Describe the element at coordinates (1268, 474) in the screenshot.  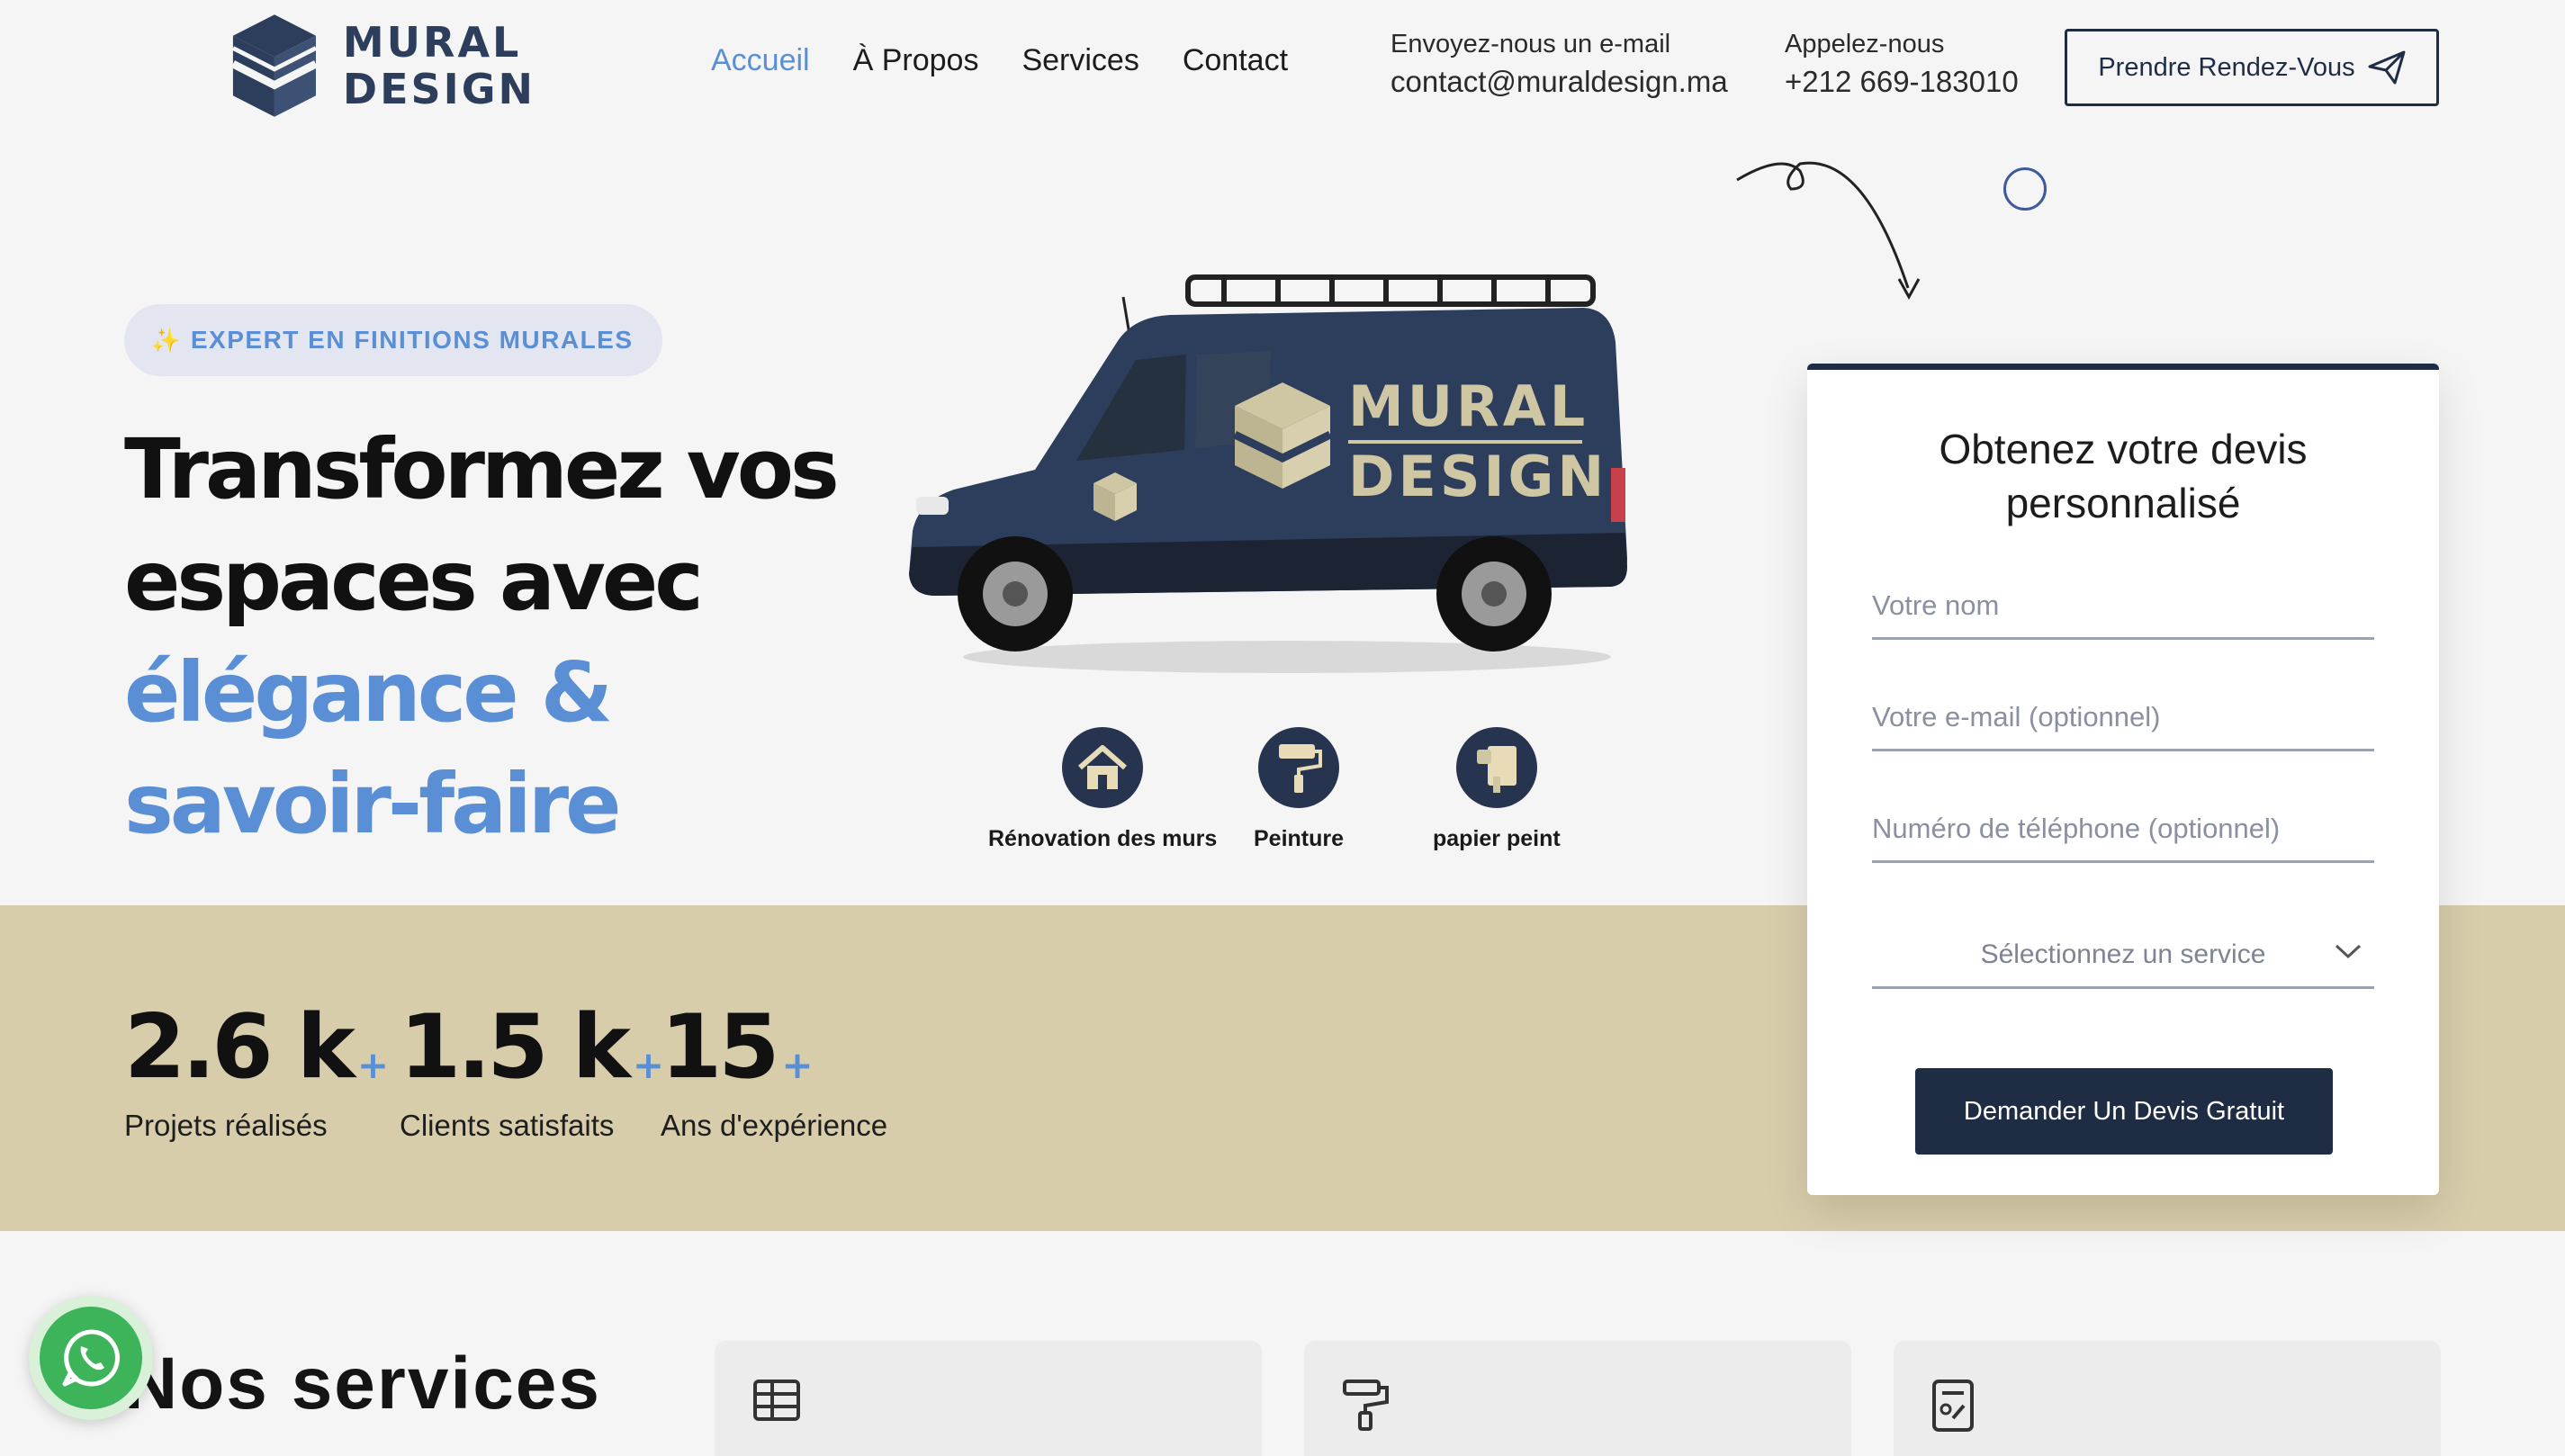
I see `van-illustration: MURAL DESIGN` at that location.